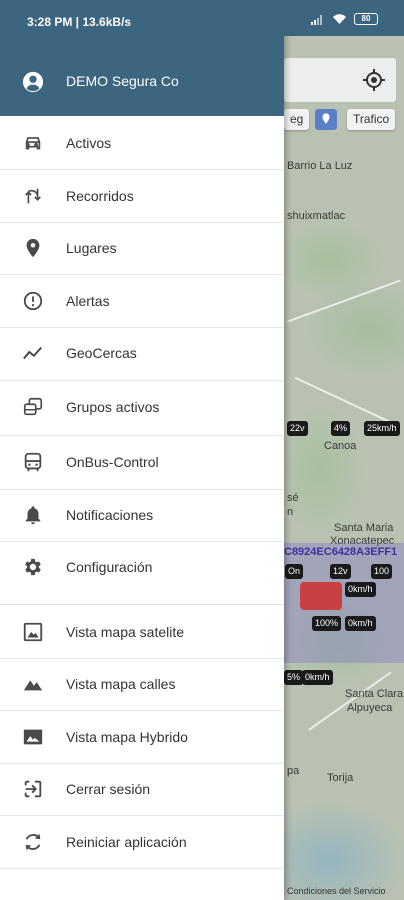  What do you see at coordinates (33, 842) in the screenshot?
I see `restart-icon` at bounding box center [33, 842].